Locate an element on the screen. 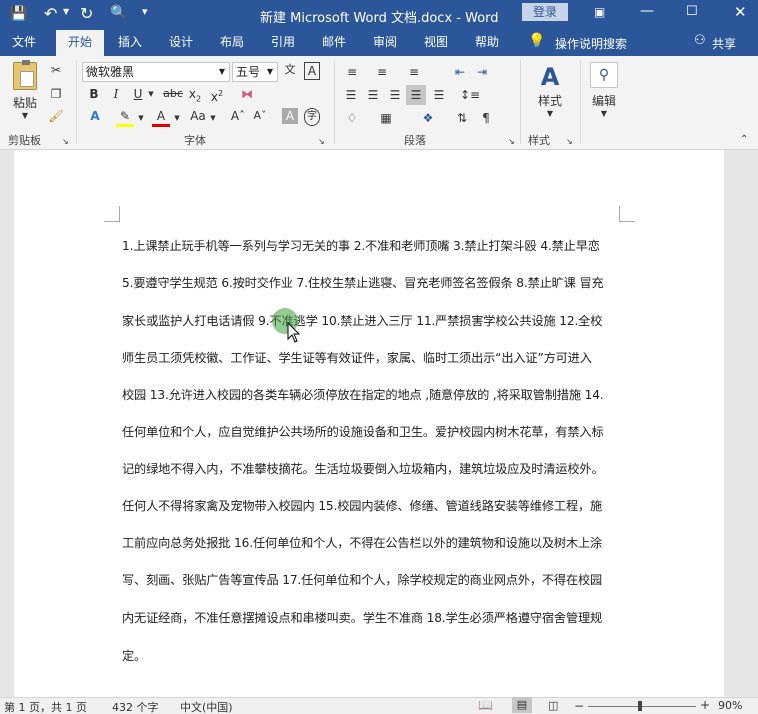 The image size is (758, 714). subscript-icon: x2 is located at coordinates (195, 96).